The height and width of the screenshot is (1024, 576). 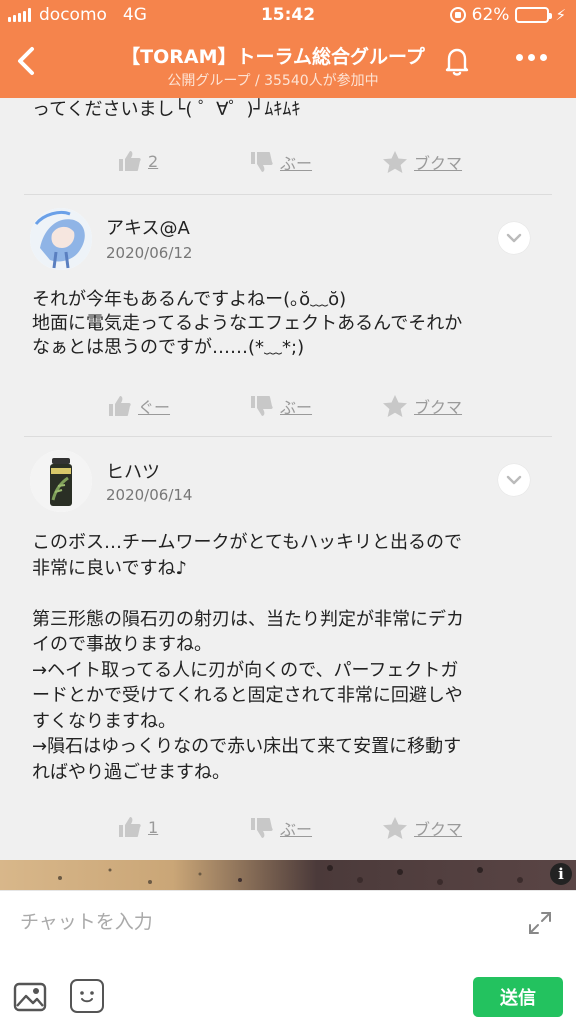 What do you see at coordinates (457, 15) in the screenshot?
I see `orientation-lock-icon` at bounding box center [457, 15].